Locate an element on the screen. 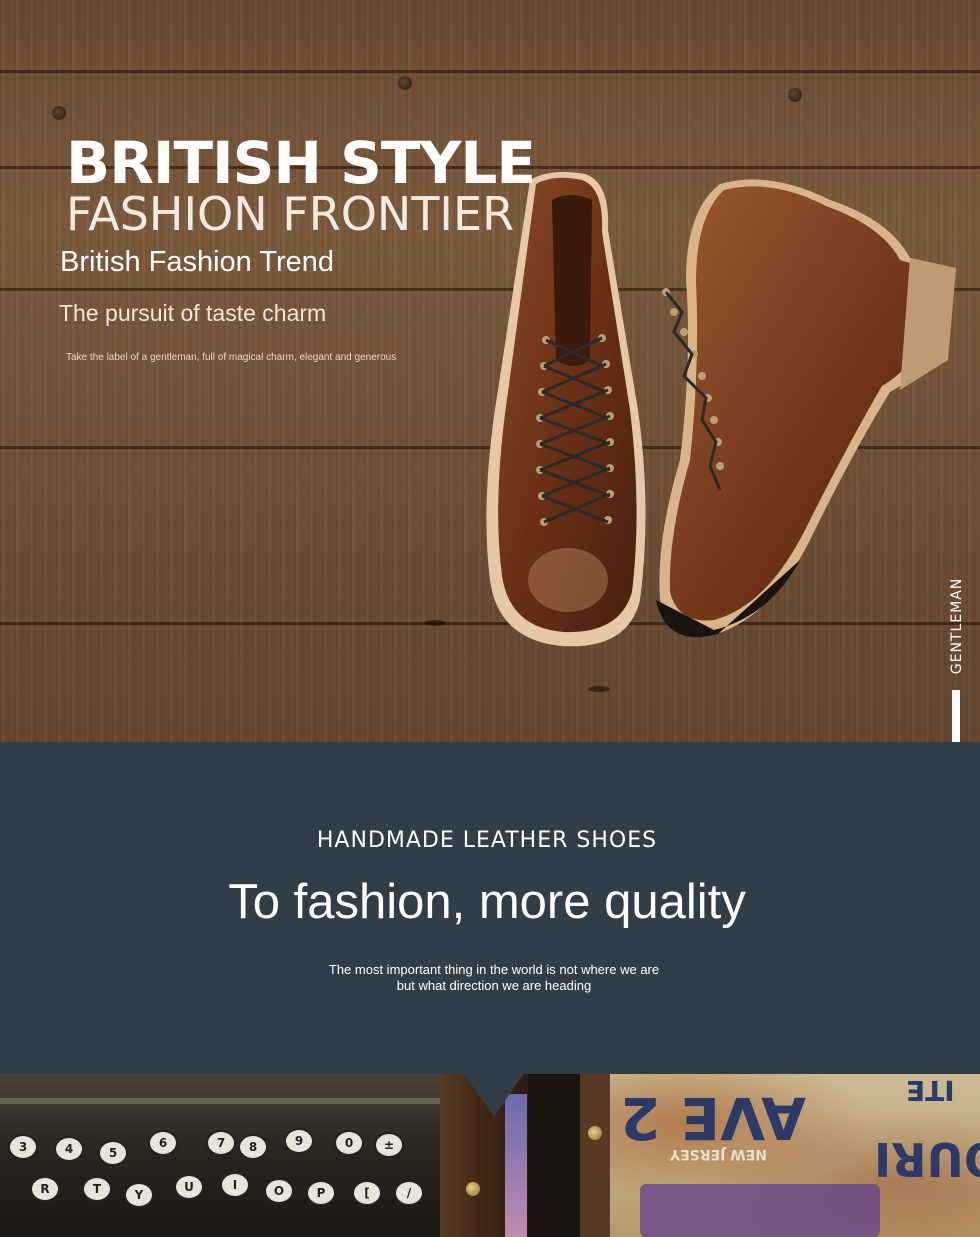 This screenshot has height=1237, width=980. typewriter-key: 5 is located at coordinates (113, 1153).